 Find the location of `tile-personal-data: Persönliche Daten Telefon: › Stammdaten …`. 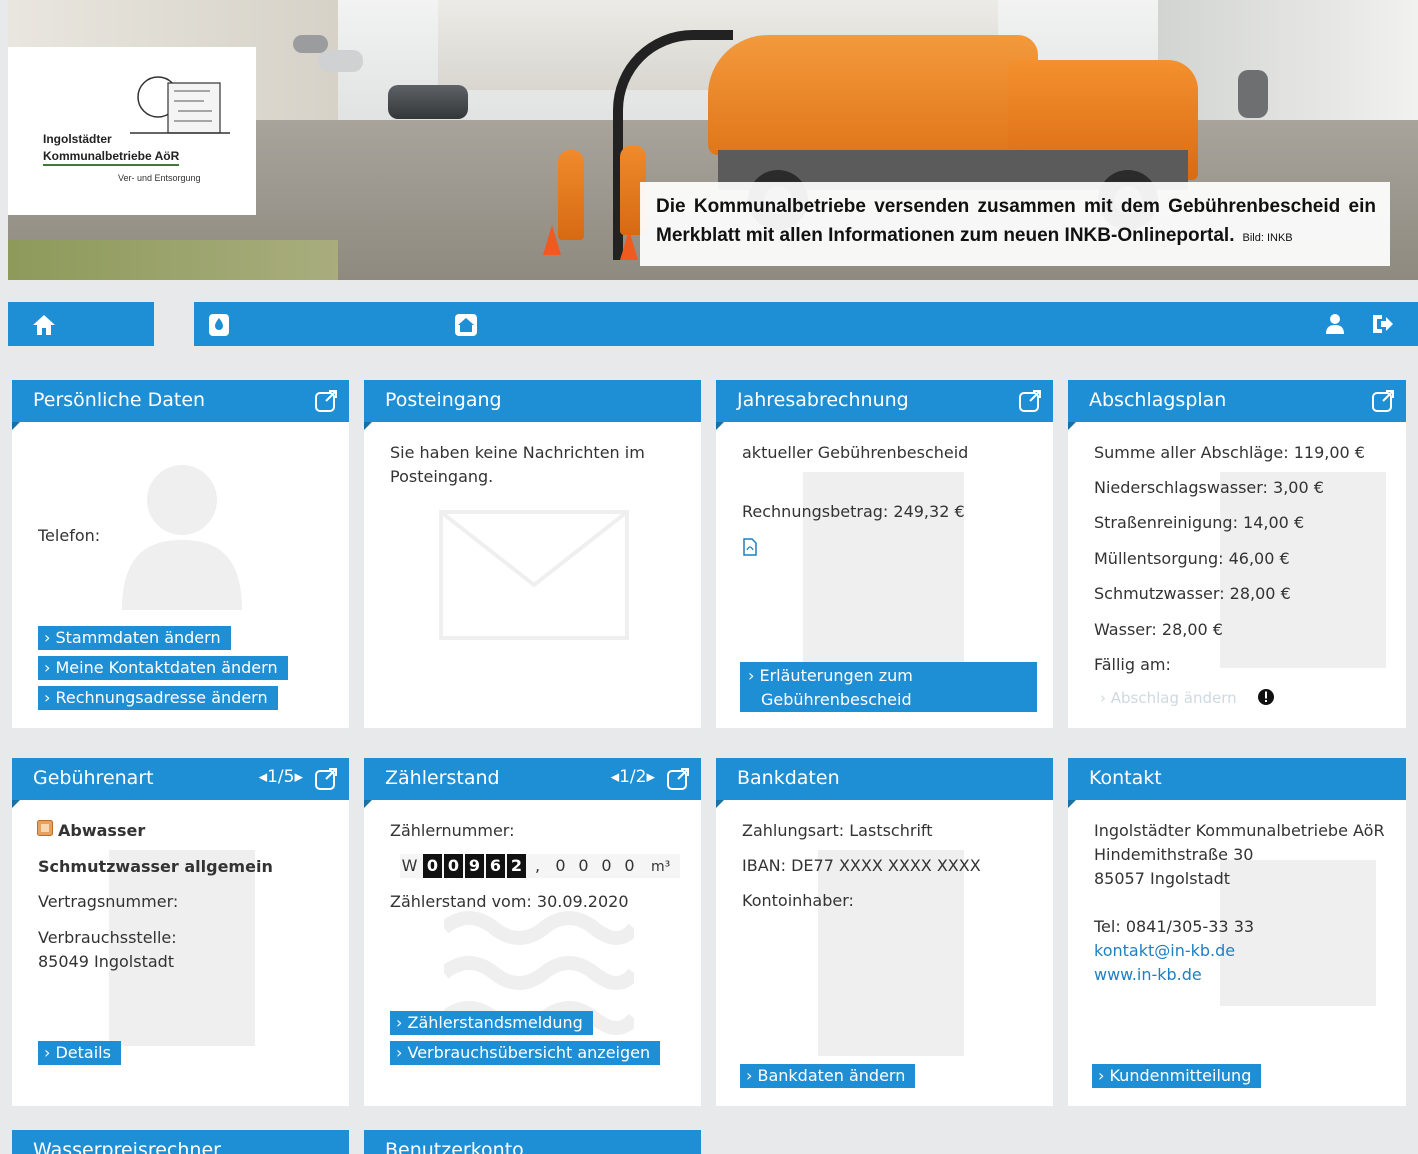

tile-personal-data: Persönliche Daten Telefon: › Stammdaten … is located at coordinates (180, 554).